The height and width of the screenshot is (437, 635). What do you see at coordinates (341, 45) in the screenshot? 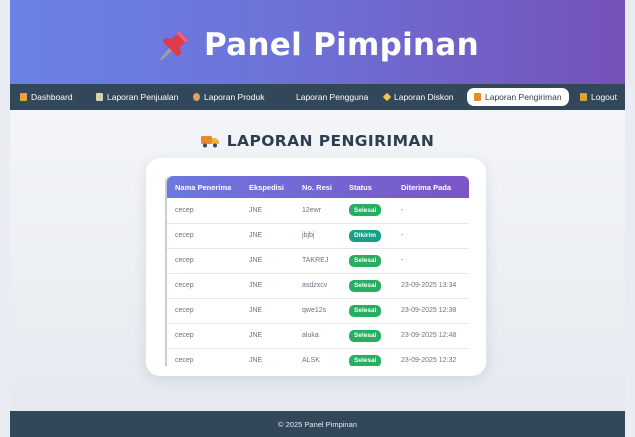
I see `page-title: Panel Pimpinan` at bounding box center [341, 45].